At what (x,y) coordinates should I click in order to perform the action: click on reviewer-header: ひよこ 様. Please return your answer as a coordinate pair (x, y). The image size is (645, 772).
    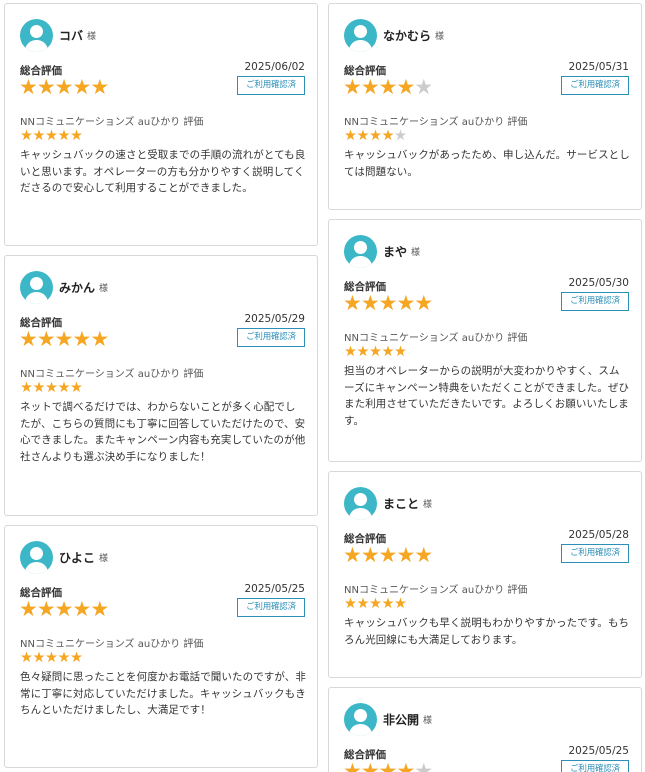
    Looking at the image, I should click on (64, 557).